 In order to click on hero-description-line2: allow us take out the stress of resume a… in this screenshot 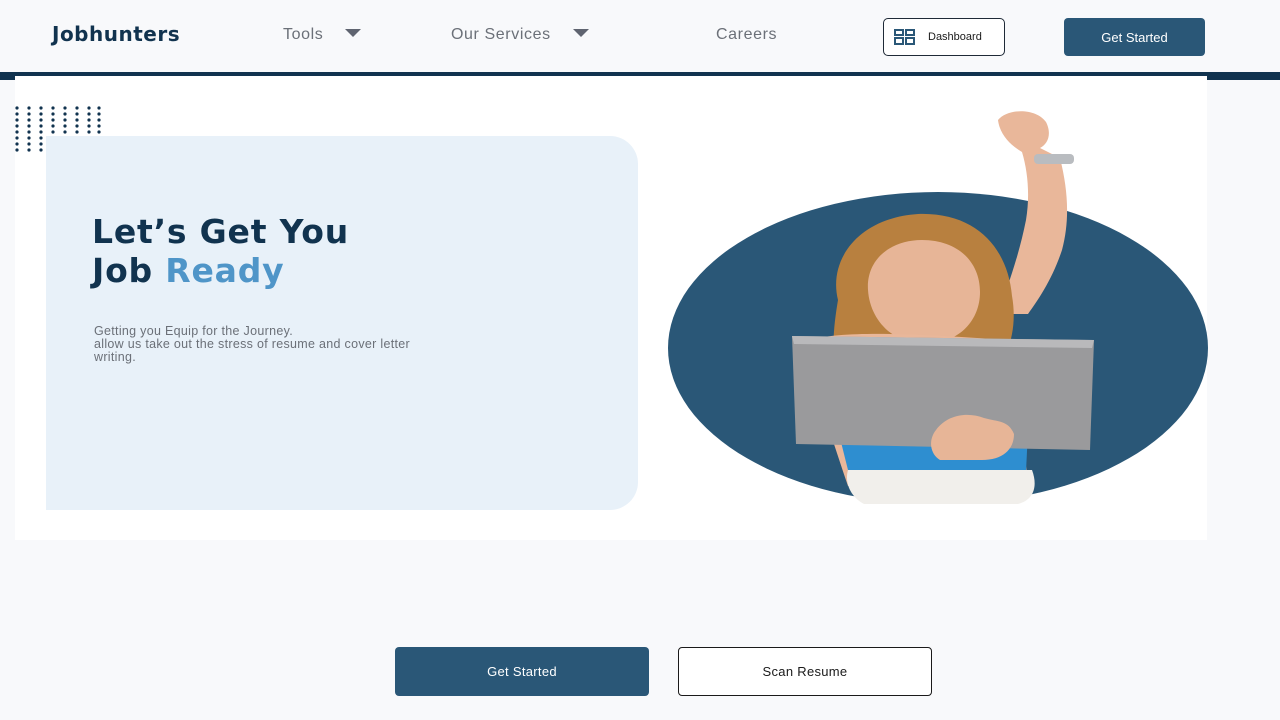, I will do `click(252, 344)`.